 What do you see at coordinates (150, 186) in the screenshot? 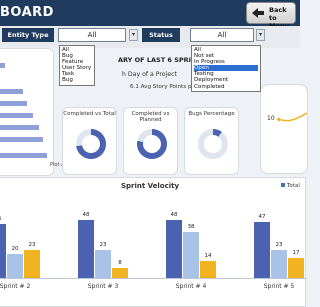
I see `chart-title: Sprint Velocity` at bounding box center [150, 186].